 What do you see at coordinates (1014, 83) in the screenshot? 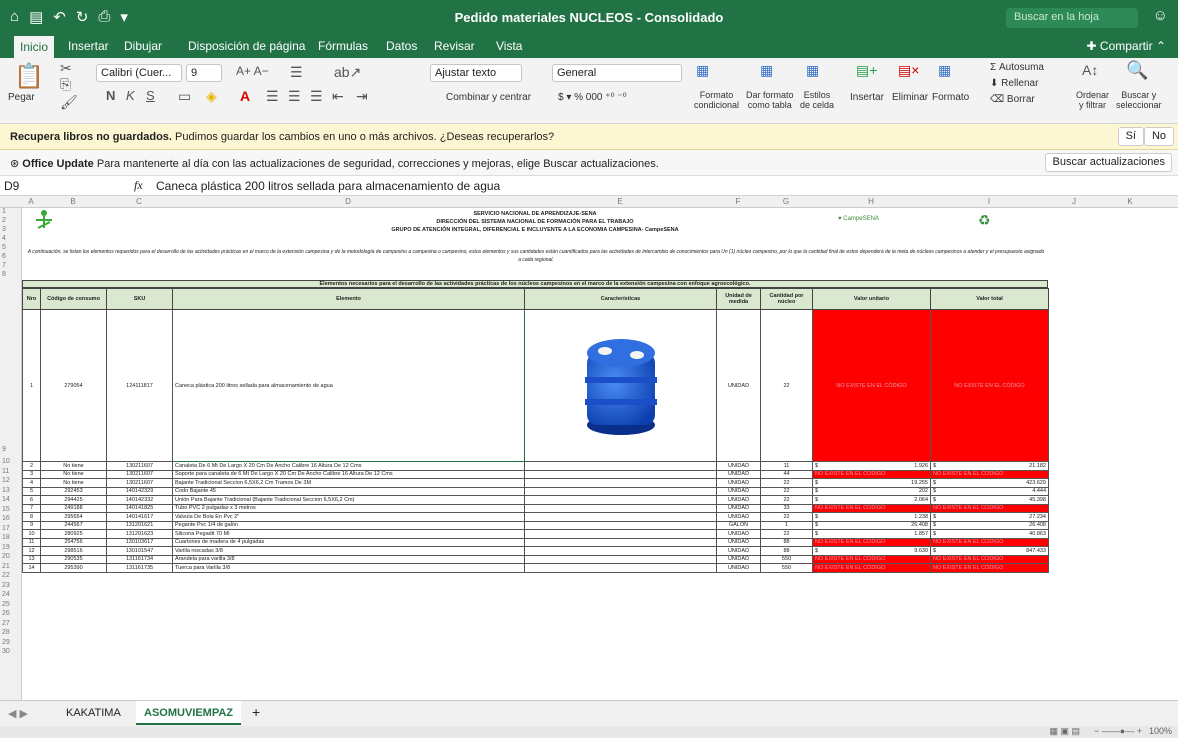
I see `fill-button: ⬇ Rellenar` at bounding box center [1014, 83].